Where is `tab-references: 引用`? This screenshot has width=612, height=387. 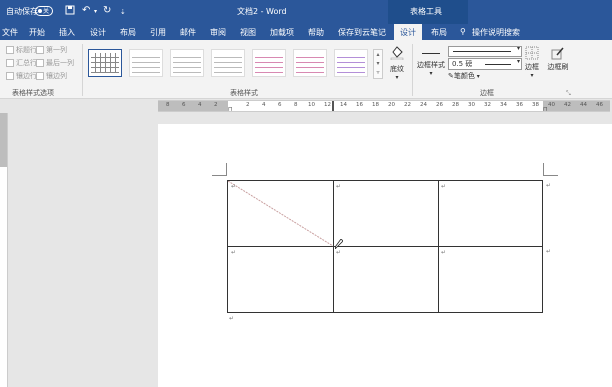 tab-references: 引用 is located at coordinates (158, 32).